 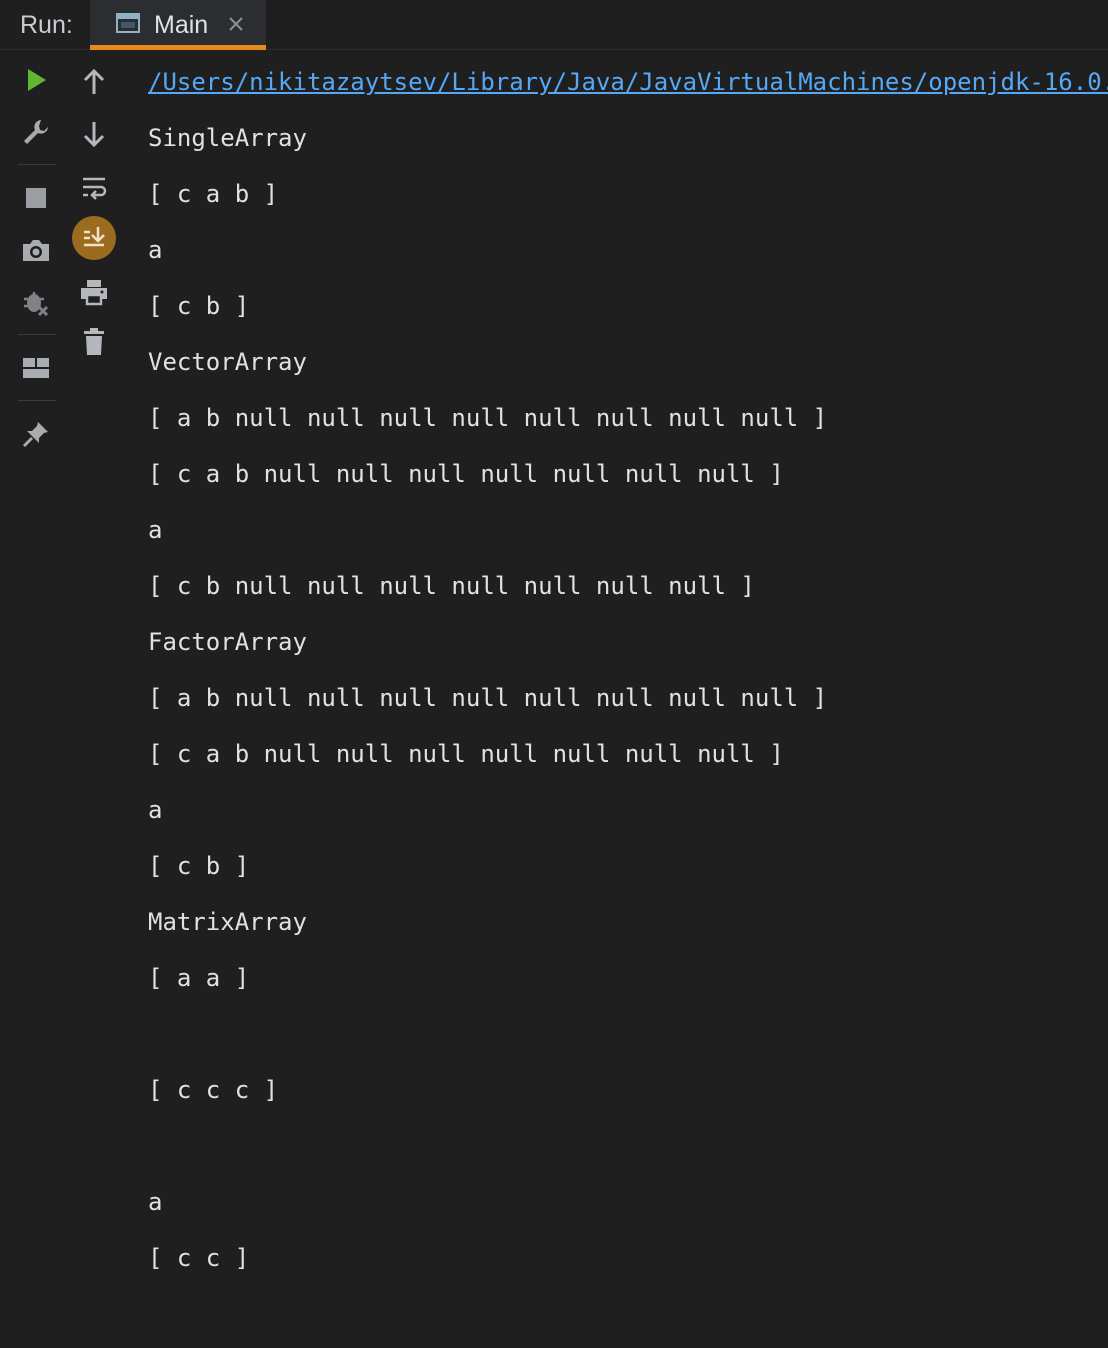 I want to click on console-line: [ c c c ], so click(x=213, y=1090).